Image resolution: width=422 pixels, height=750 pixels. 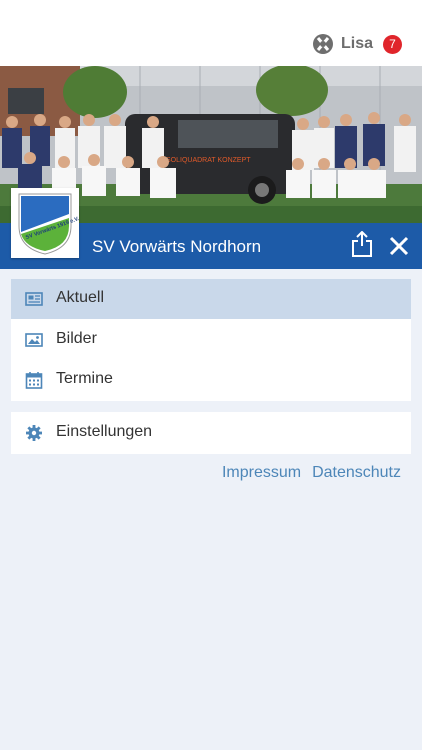 I want to click on app-logo-icon, so click(x=322, y=44).